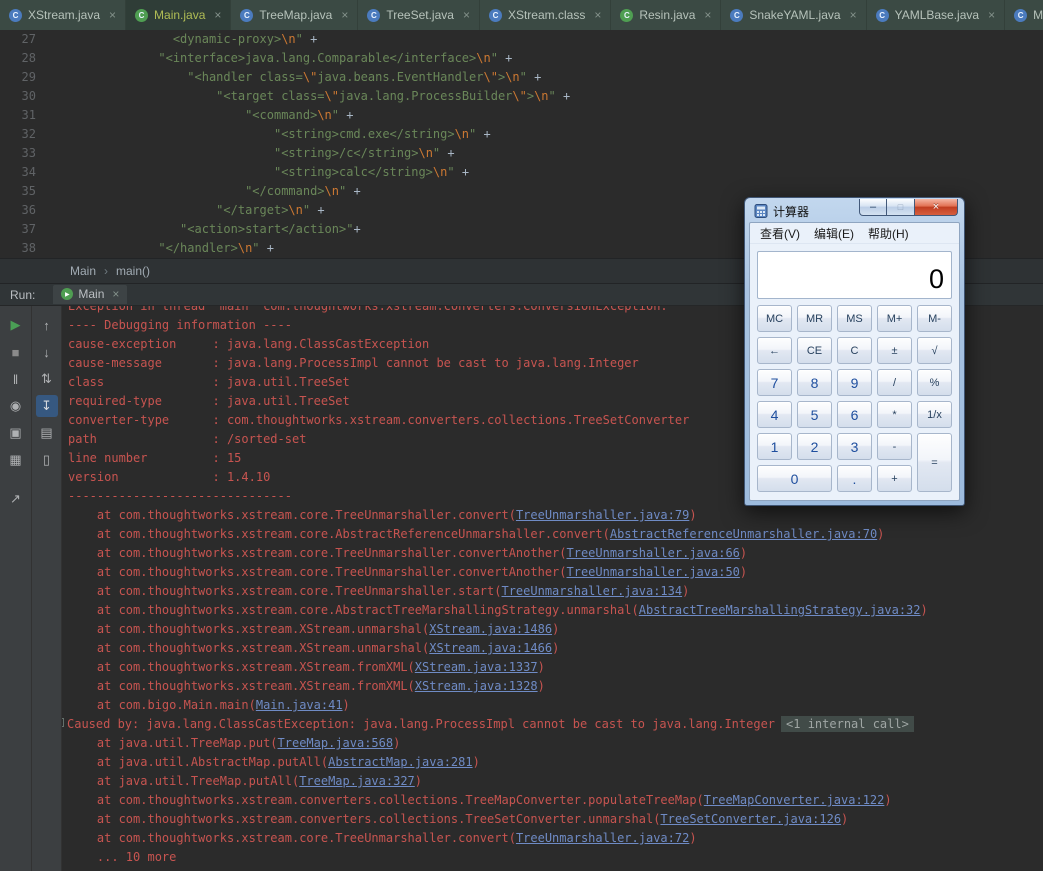  Describe the element at coordinates (16, 499) in the screenshot. I see `attach-profiler-icon: ↗` at that location.